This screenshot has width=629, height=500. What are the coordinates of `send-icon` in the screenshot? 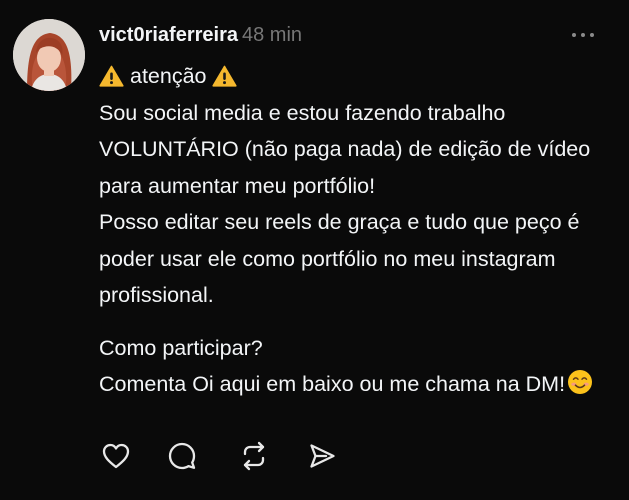 It's located at (322, 456).